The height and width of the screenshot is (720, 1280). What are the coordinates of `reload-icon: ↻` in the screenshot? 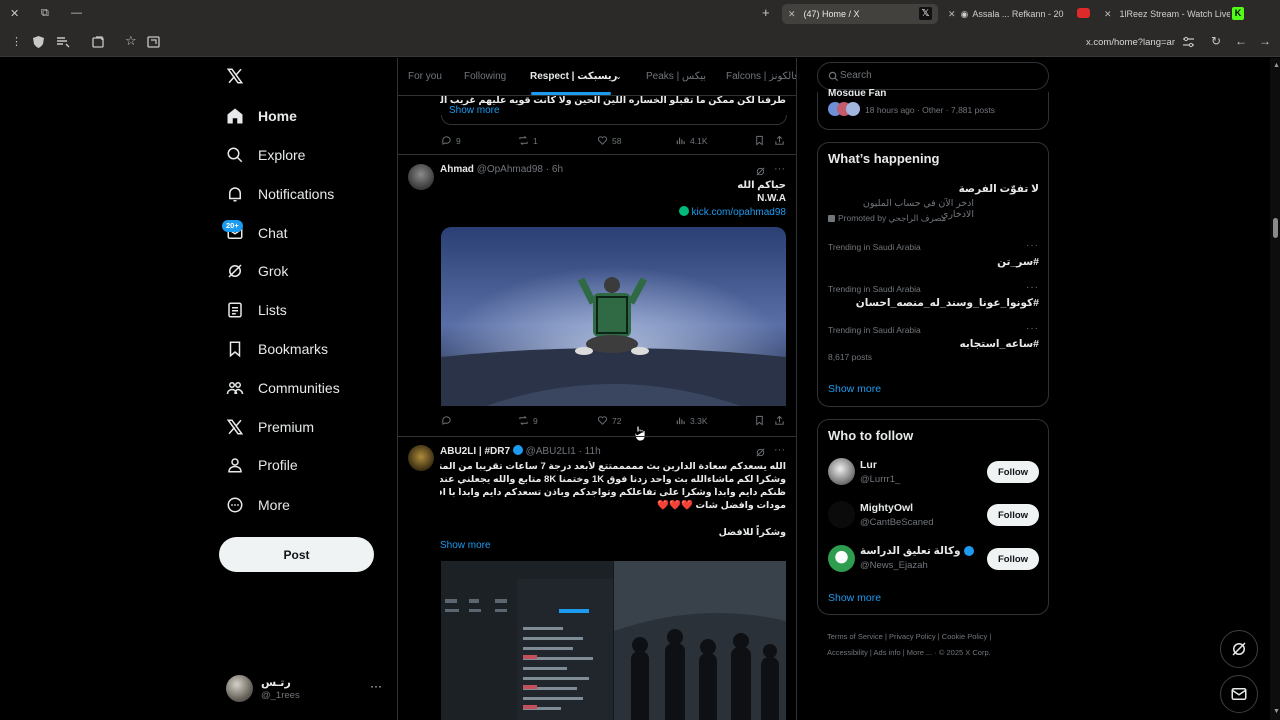 It's located at (1216, 41).